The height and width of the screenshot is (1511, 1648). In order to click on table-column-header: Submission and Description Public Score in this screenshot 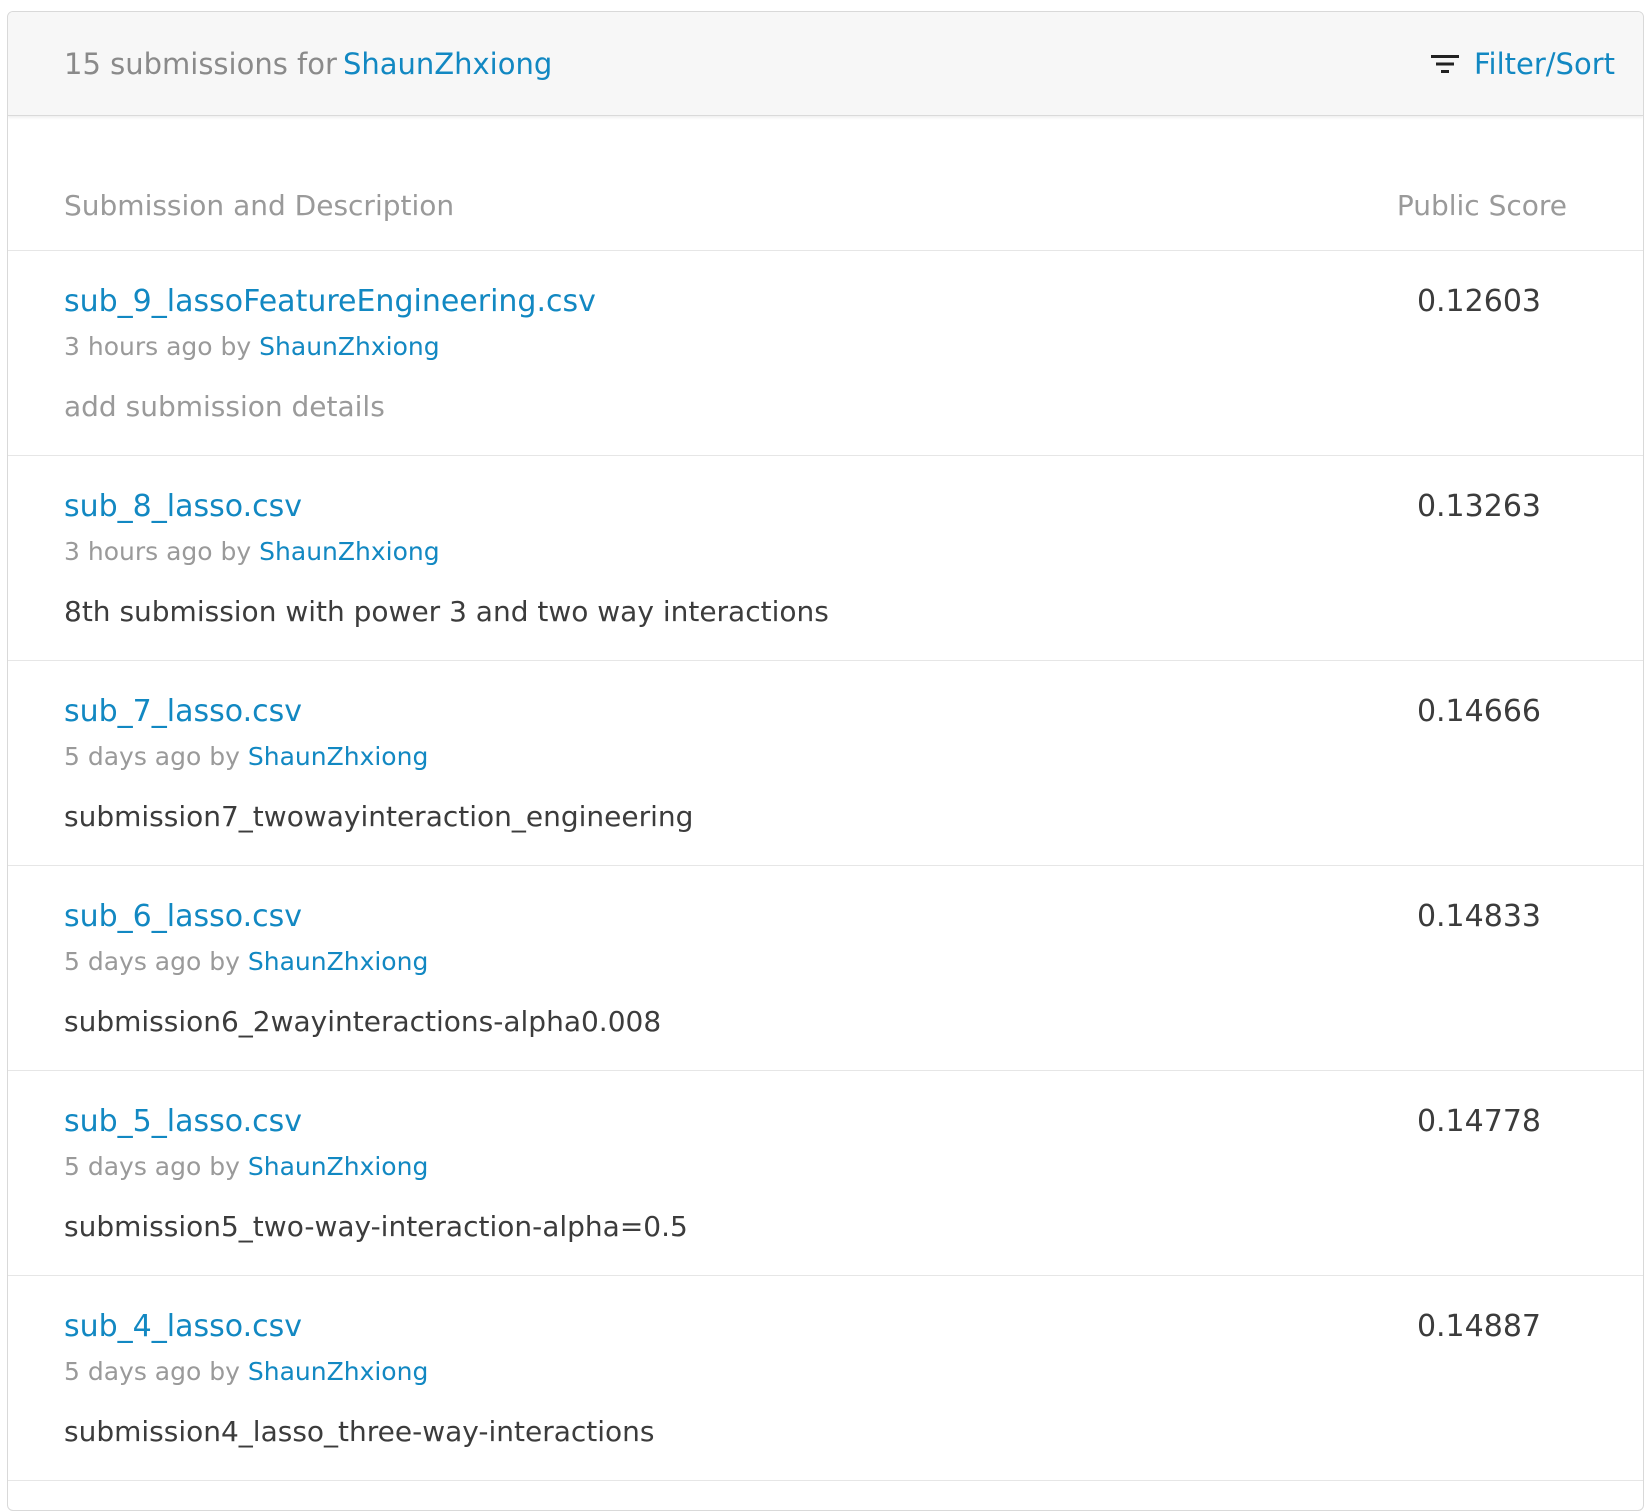, I will do `click(825, 183)`.